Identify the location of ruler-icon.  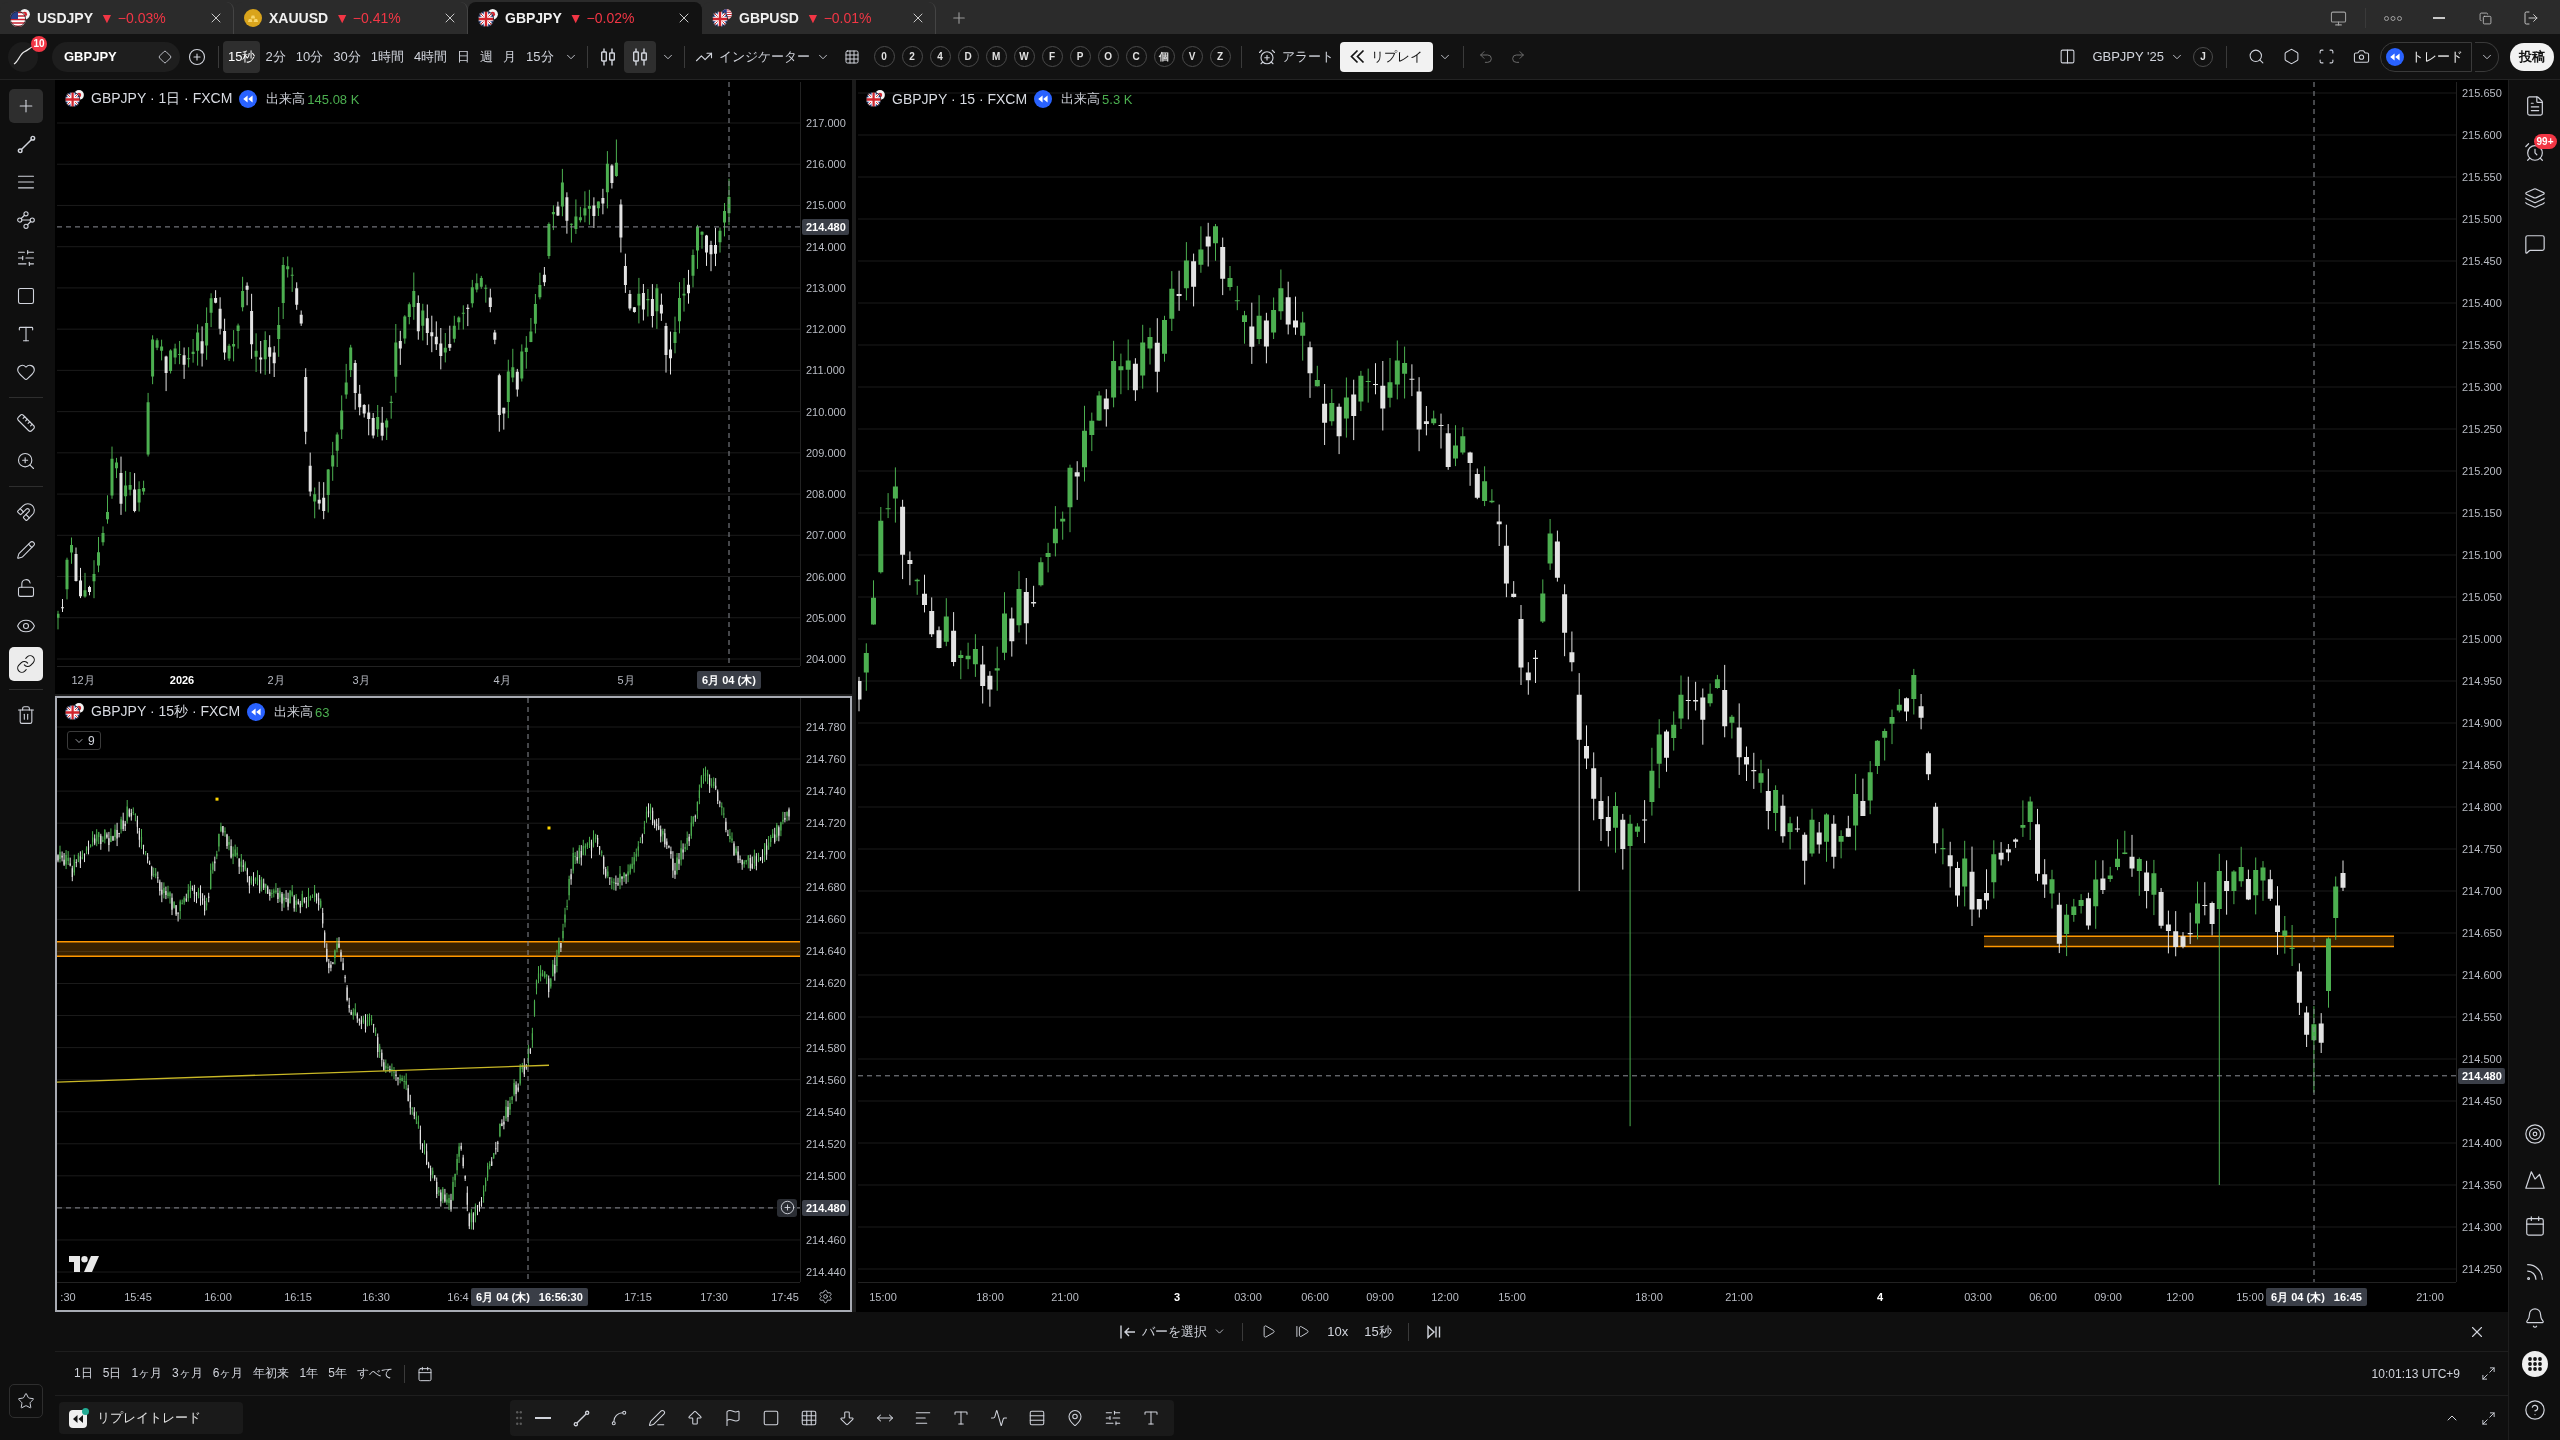
(26, 423).